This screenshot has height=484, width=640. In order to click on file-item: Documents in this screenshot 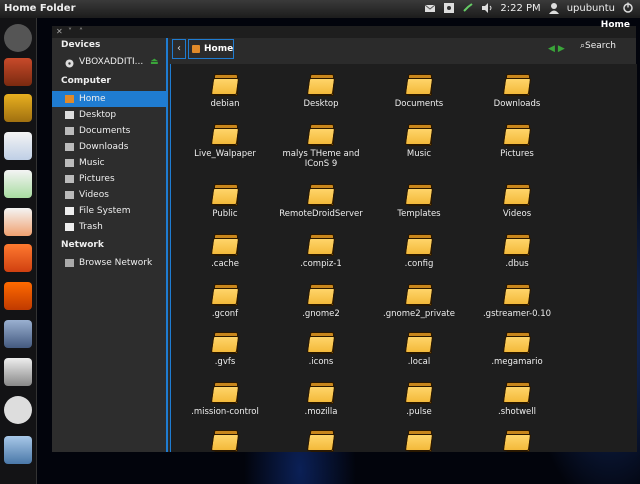, I will do `click(419, 90)`.